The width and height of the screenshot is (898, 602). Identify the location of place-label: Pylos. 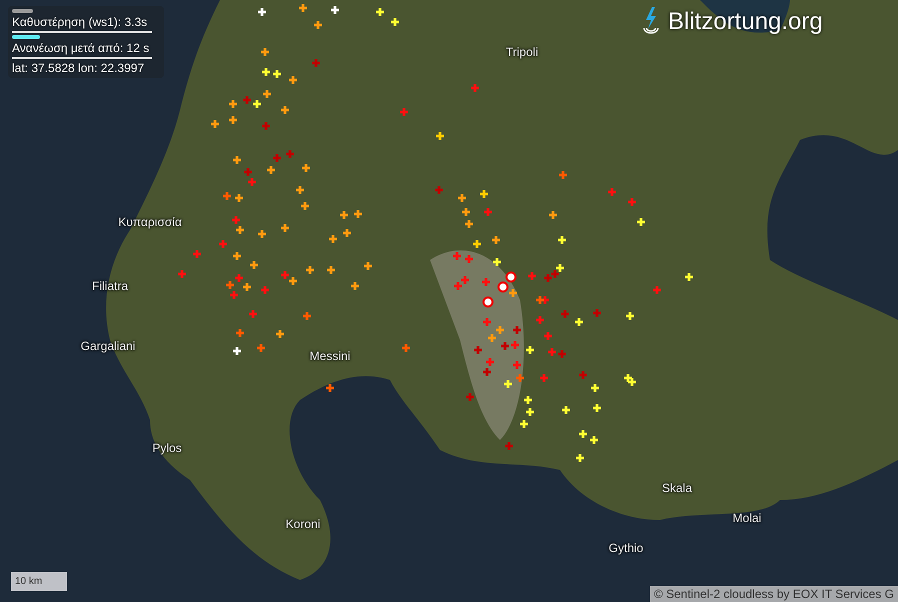
(167, 448).